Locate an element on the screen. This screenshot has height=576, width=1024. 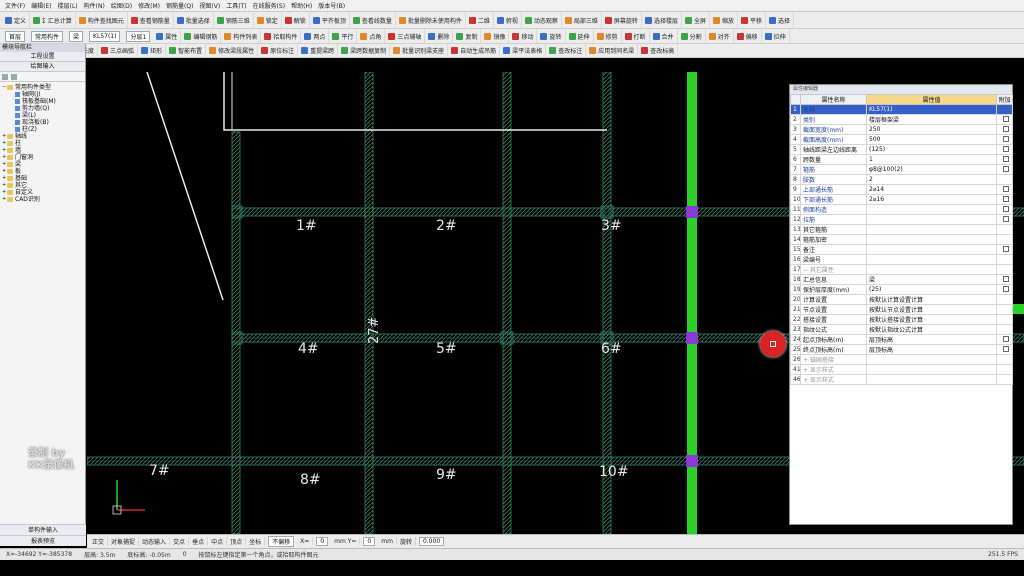
edit-button-5: 平行 is located at coordinates (343, 36).